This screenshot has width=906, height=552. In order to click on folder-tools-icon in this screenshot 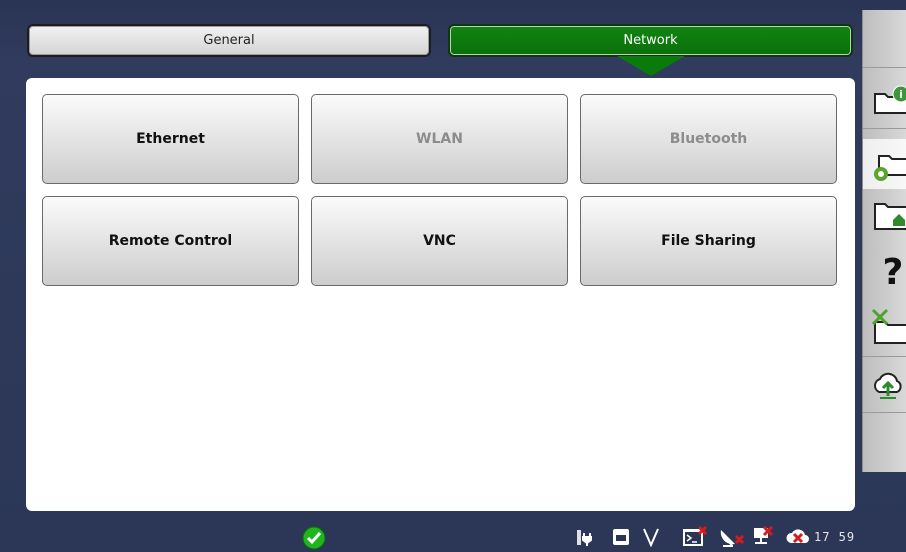, I will do `click(888, 326)`.